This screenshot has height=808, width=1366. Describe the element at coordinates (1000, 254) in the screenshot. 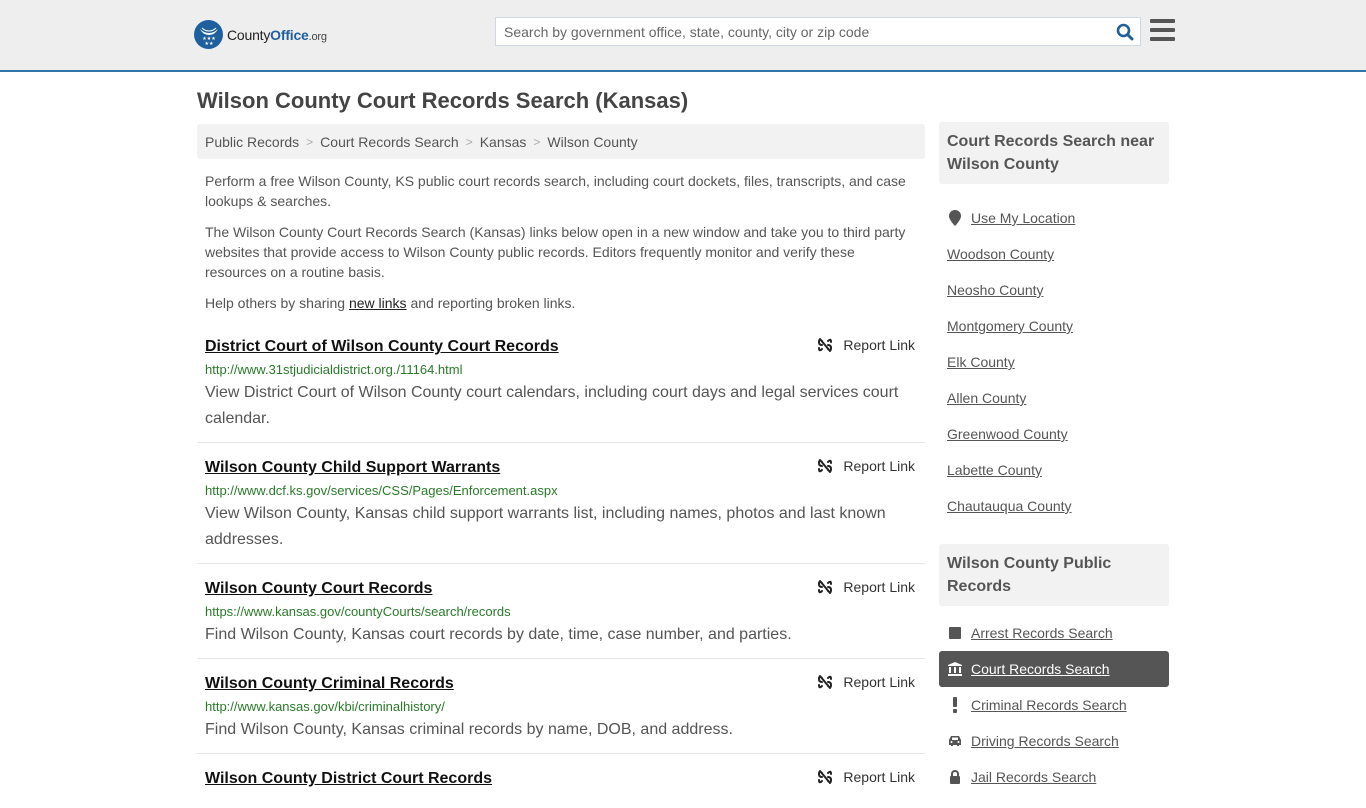

I see `county-link: Woodson County` at that location.